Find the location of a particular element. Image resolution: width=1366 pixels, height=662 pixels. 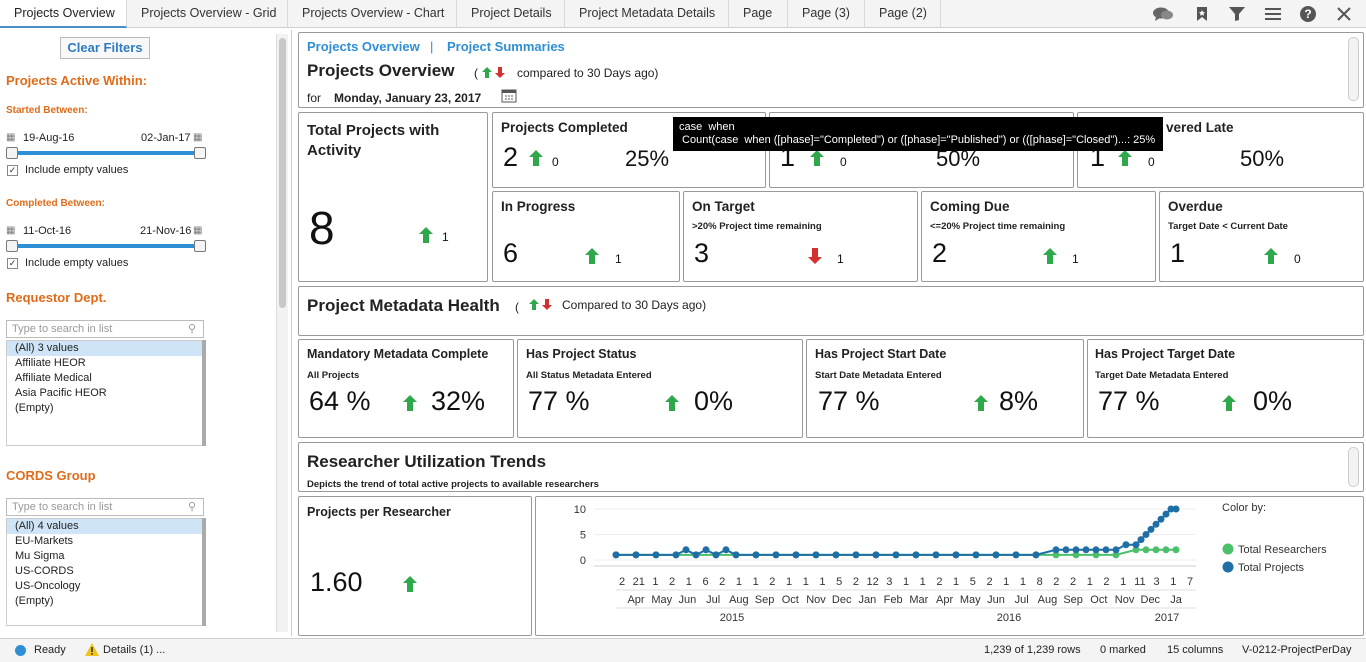

clear-filters-button: Clear Filters is located at coordinates (105, 48).